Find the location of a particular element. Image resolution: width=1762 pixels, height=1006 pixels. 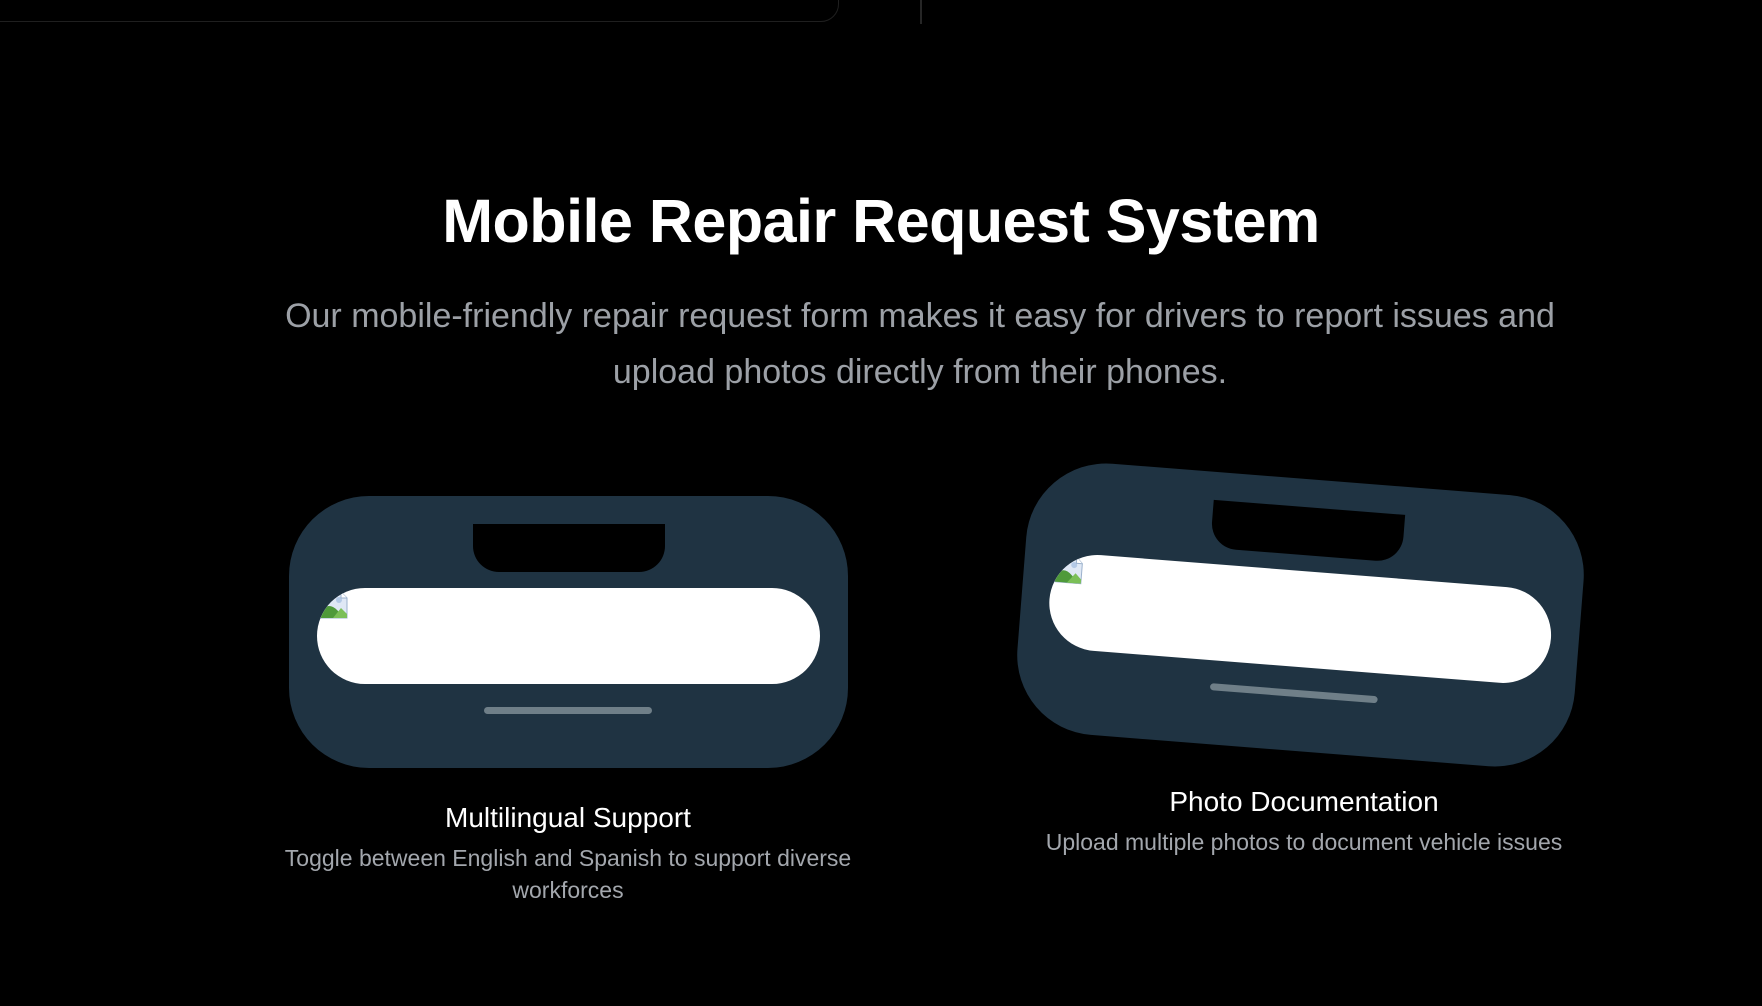

feature-title: Multilingual Support is located at coordinates (568, 817).